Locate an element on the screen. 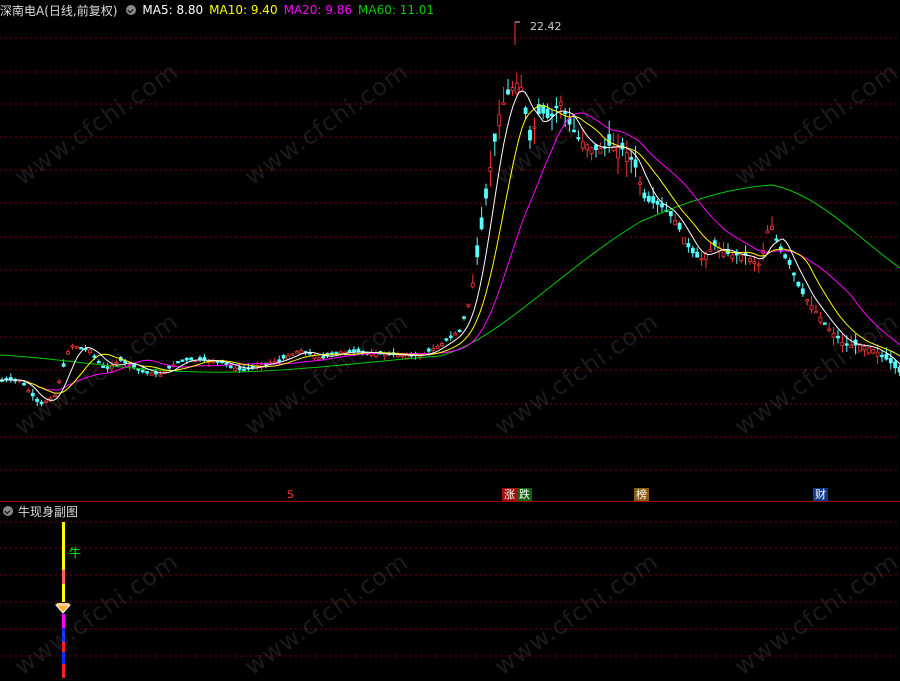  event-rank: 榜 is located at coordinates (641, 494).